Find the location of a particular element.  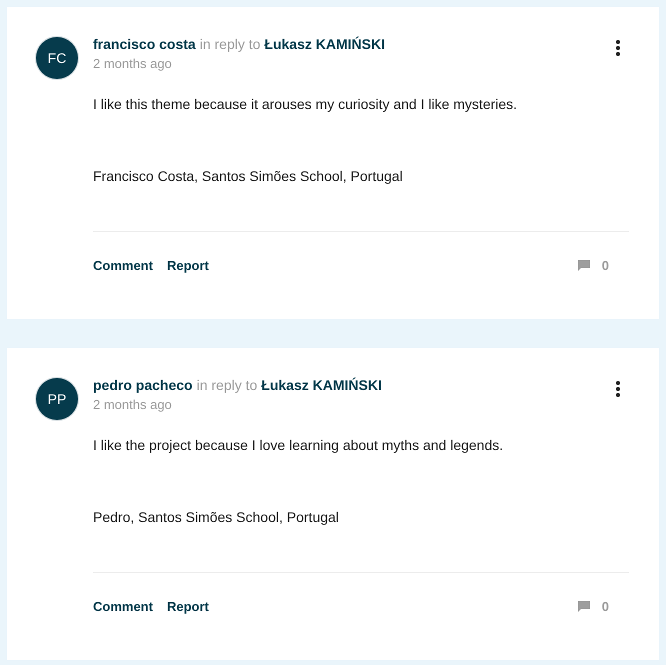

comment-text: Pedro, Santos Simões School, Portugal is located at coordinates (216, 517).